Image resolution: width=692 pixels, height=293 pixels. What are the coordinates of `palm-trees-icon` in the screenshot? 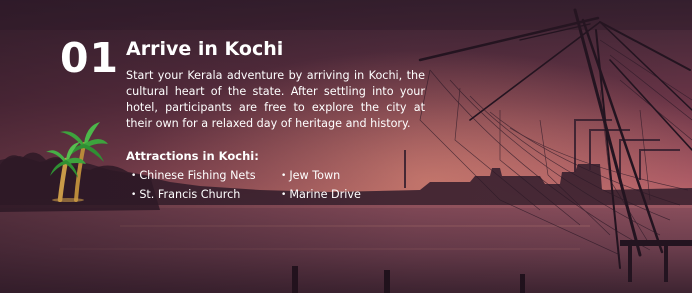 It's located at (77, 162).